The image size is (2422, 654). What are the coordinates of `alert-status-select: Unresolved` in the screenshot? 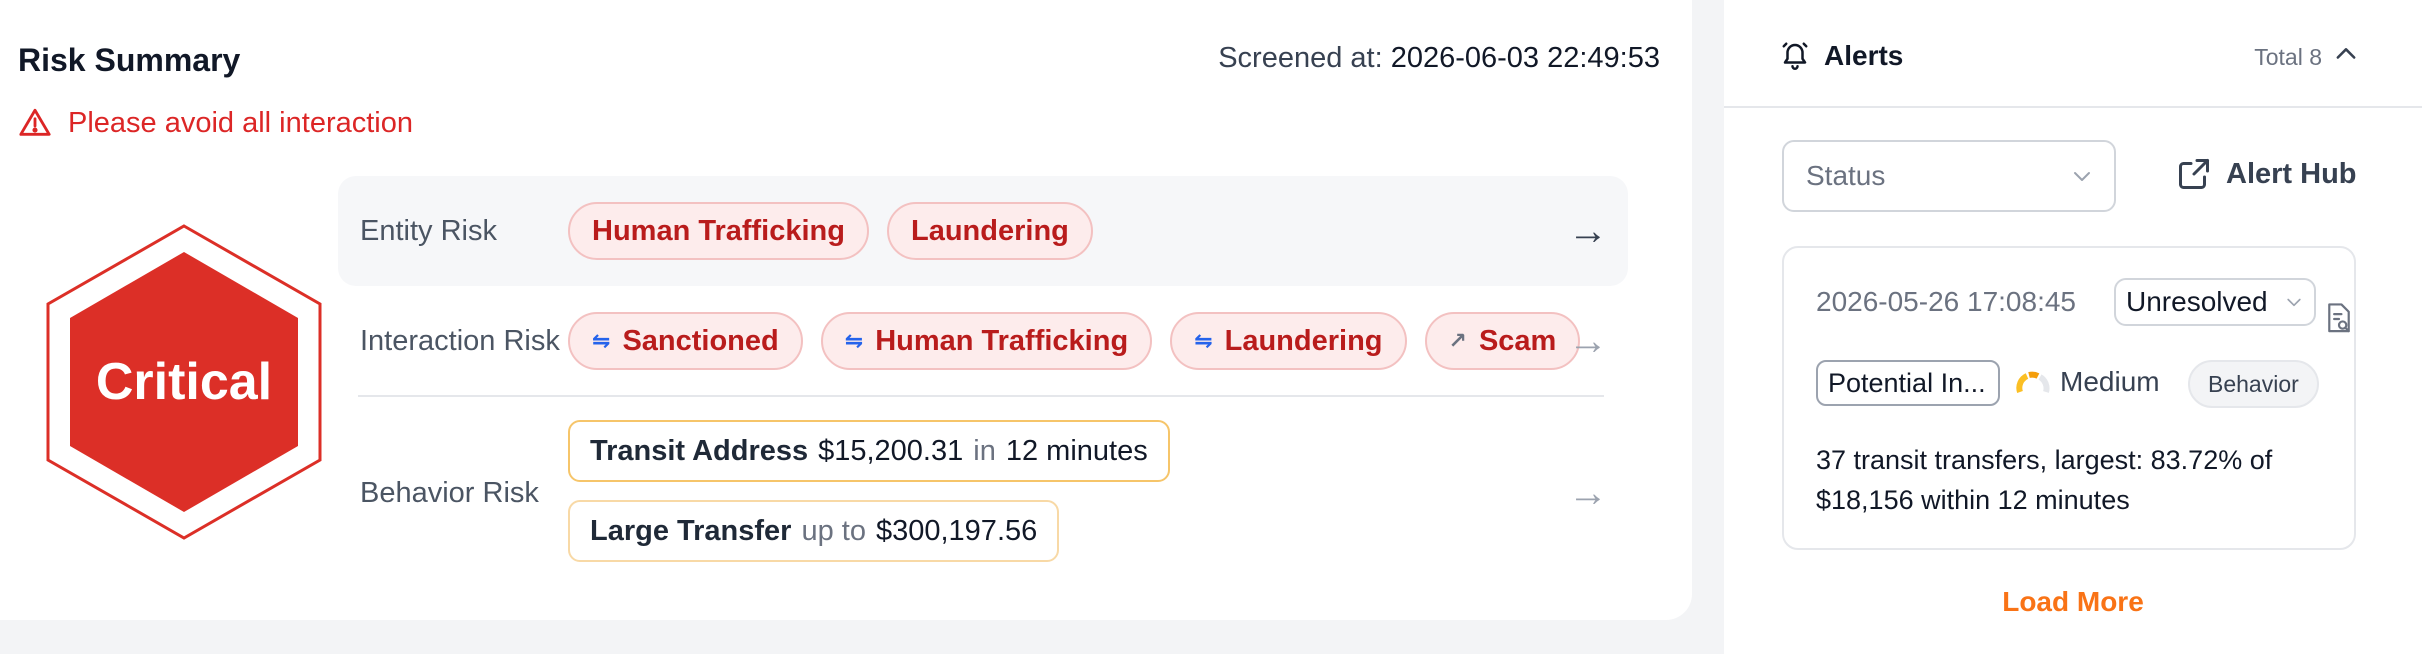 It's located at (2215, 302).